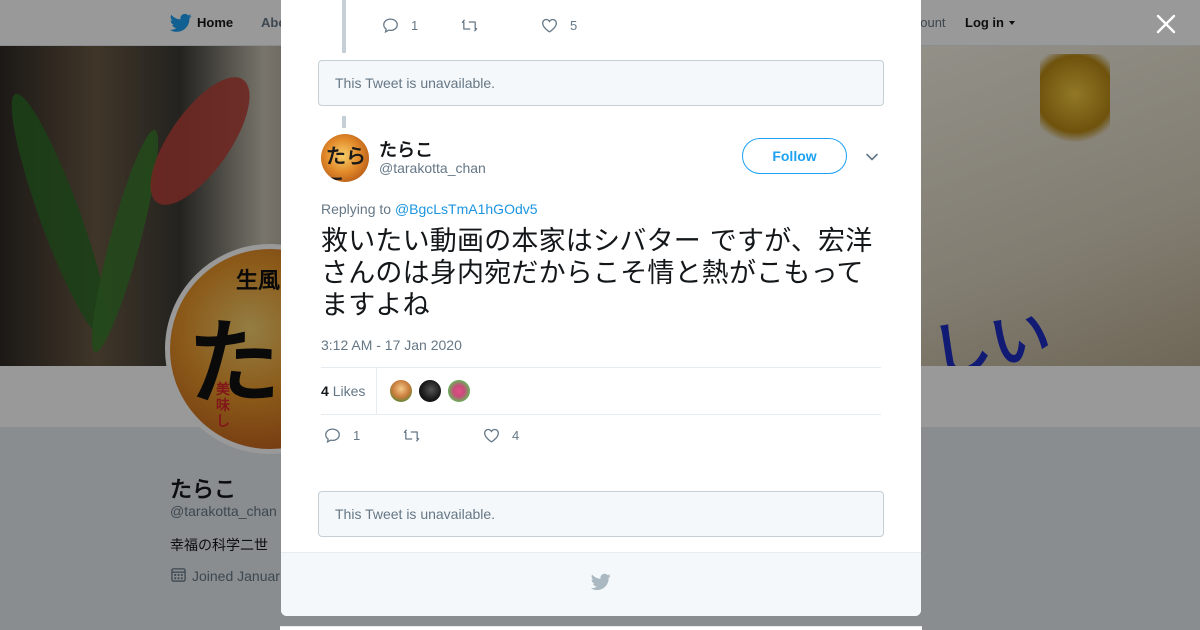 The width and height of the screenshot is (1200, 630). Describe the element at coordinates (559, 25) in the screenshot. I see `like-action: 5` at that location.